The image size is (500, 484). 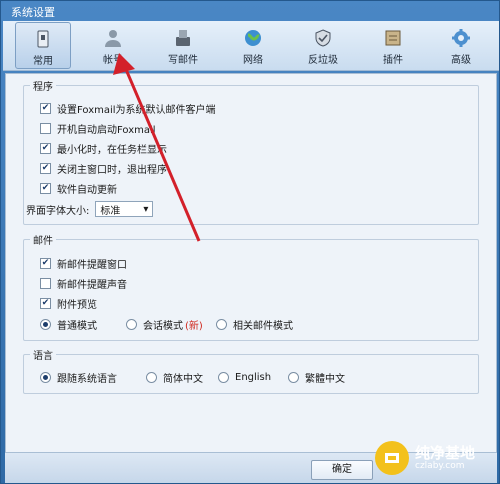 I want to click on language-english: English, so click(x=244, y=377).